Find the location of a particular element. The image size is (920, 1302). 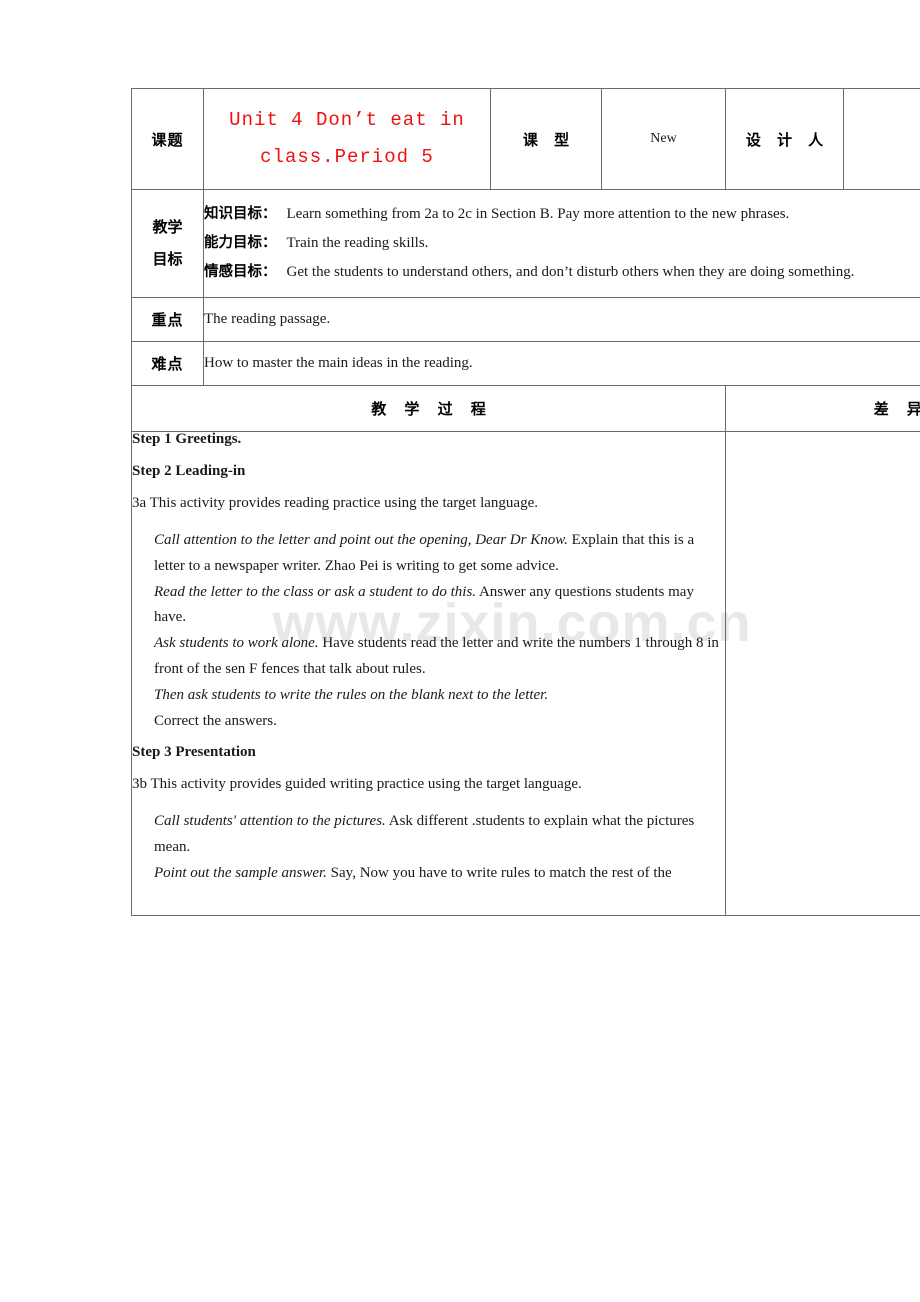

aim-knowledge-key: 知识目标： is located at coordinates (240, 214).